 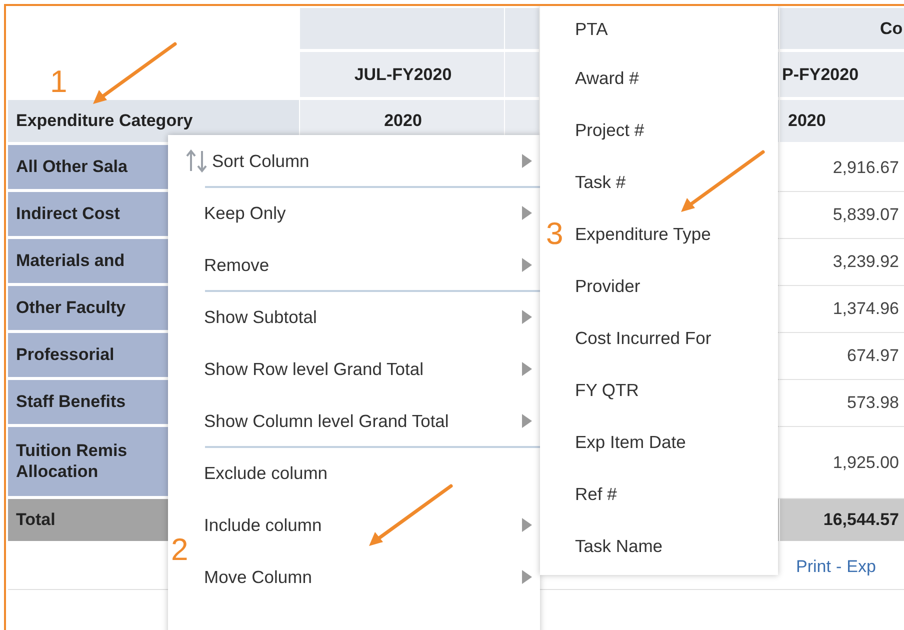 What do you see at coordinates (675, 546) in the screenshot?
I see `menu-item: Task Name` at bounding box center [675, 546].